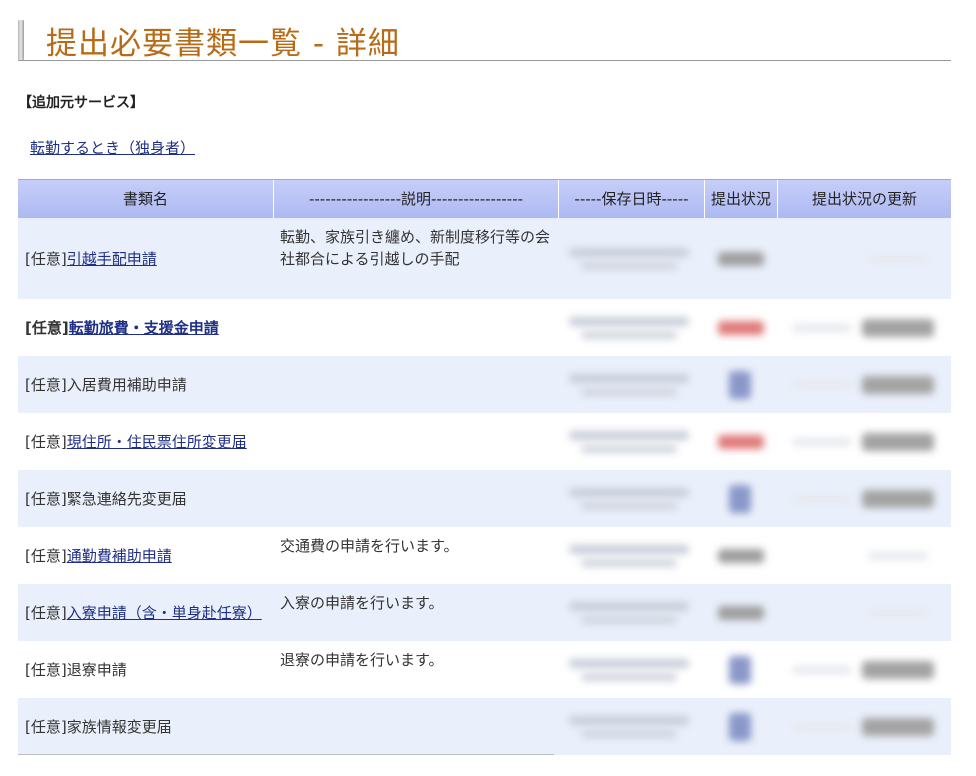 The height and width of the screenshot is (776, 976). I want to click on document-name-cell: [任意] 現住所・住民票住所変更届, so click(146, 441).